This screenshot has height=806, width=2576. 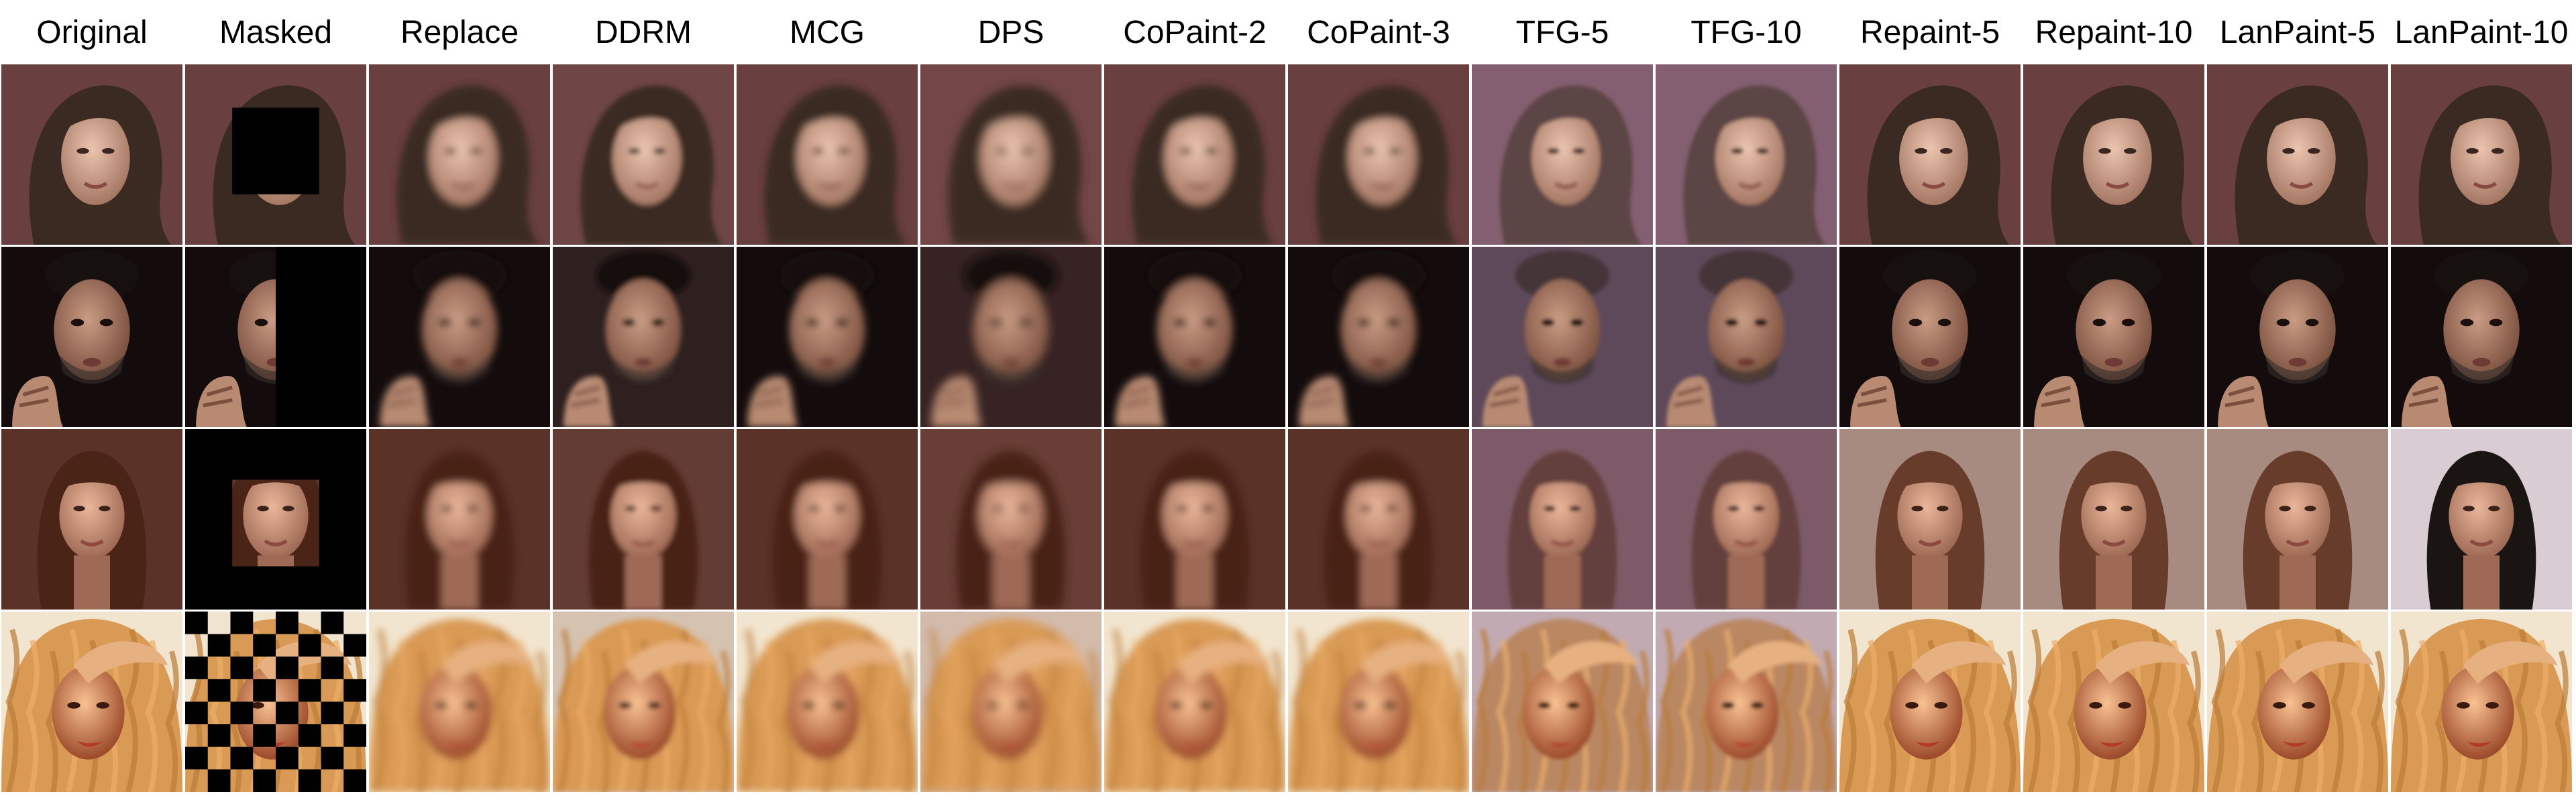 What do you see at coordinates (827, 32) in the screenshot?
I see `column-label-mcg: MCG` at bounding box center [827, 32].